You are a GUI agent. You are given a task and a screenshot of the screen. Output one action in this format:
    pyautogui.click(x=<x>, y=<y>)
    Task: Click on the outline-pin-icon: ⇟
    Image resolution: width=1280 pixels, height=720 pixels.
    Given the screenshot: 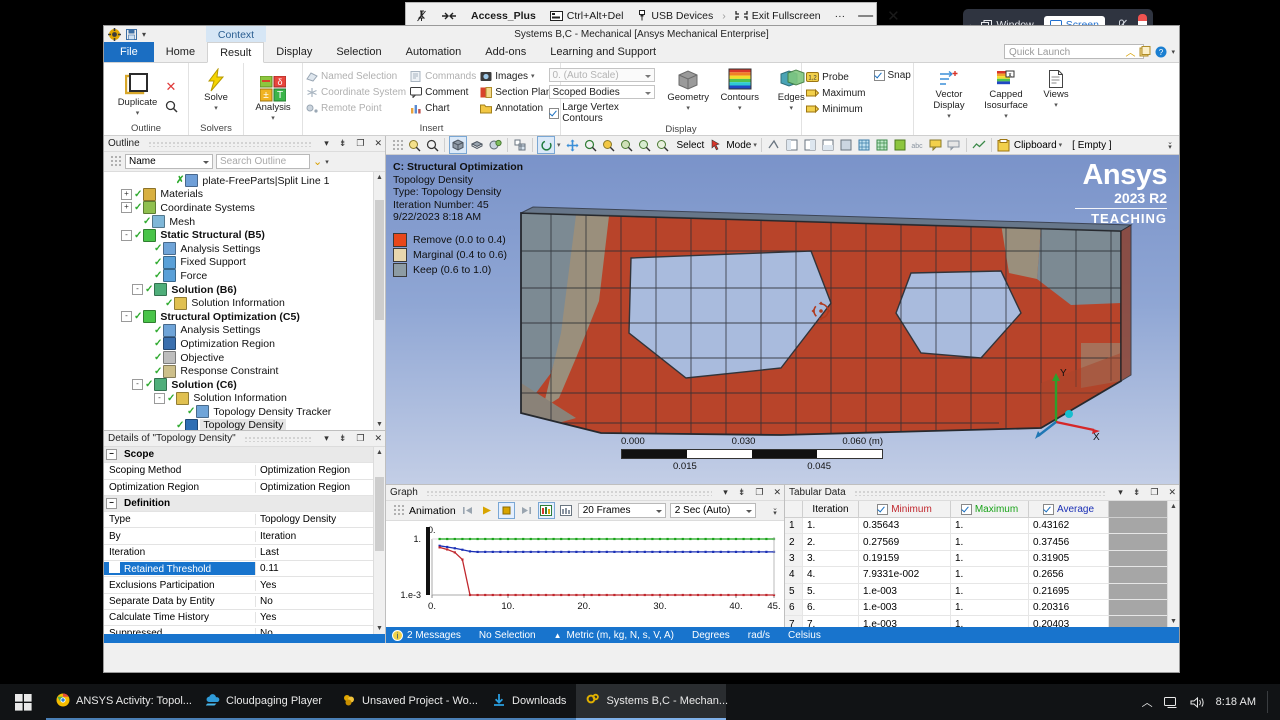 What is the action you would take?
    pyautogui.click(x=343, y=143)
    